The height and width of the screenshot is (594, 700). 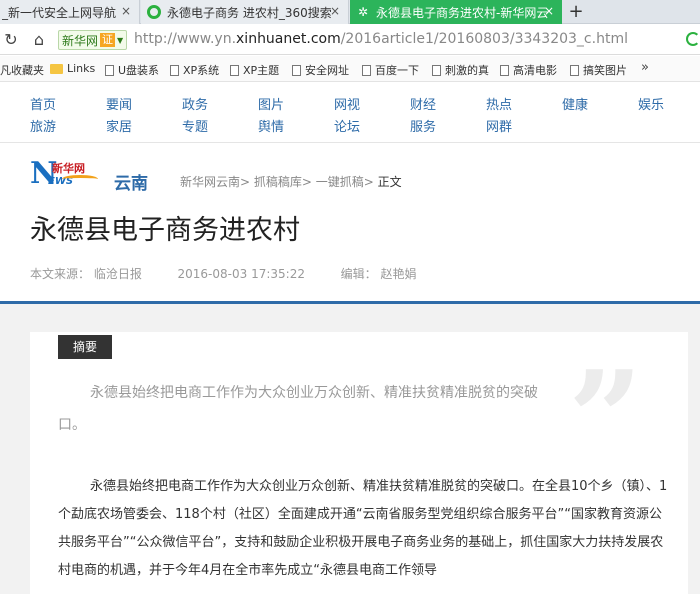 What do you see at coordinates (271, 103) in the screenshot?
I see `nav-photos: 图片` at bounding box center [271, 103].